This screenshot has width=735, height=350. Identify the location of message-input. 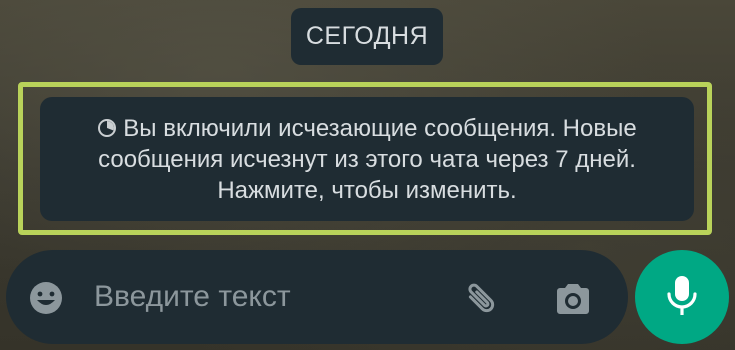
(264, 297).